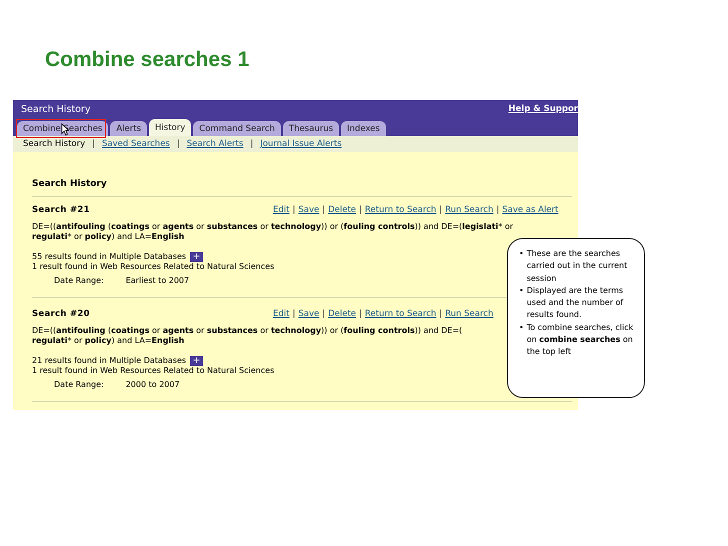  Describe the element at coordinates (129, 128) in the screenshot. I see `tab: Alerts` at that location.